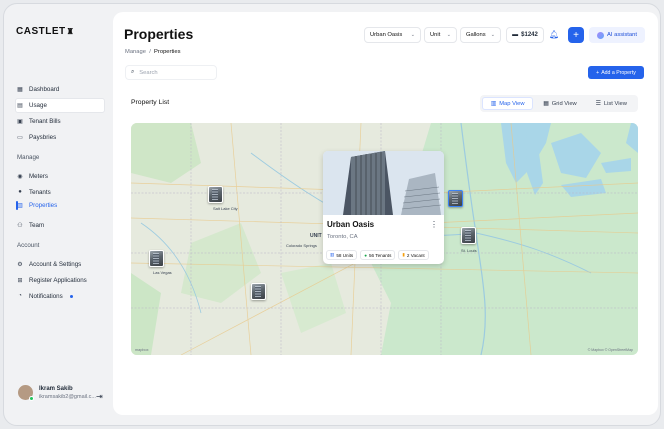  I want to click on page-title: Properties, so click(159, 34).